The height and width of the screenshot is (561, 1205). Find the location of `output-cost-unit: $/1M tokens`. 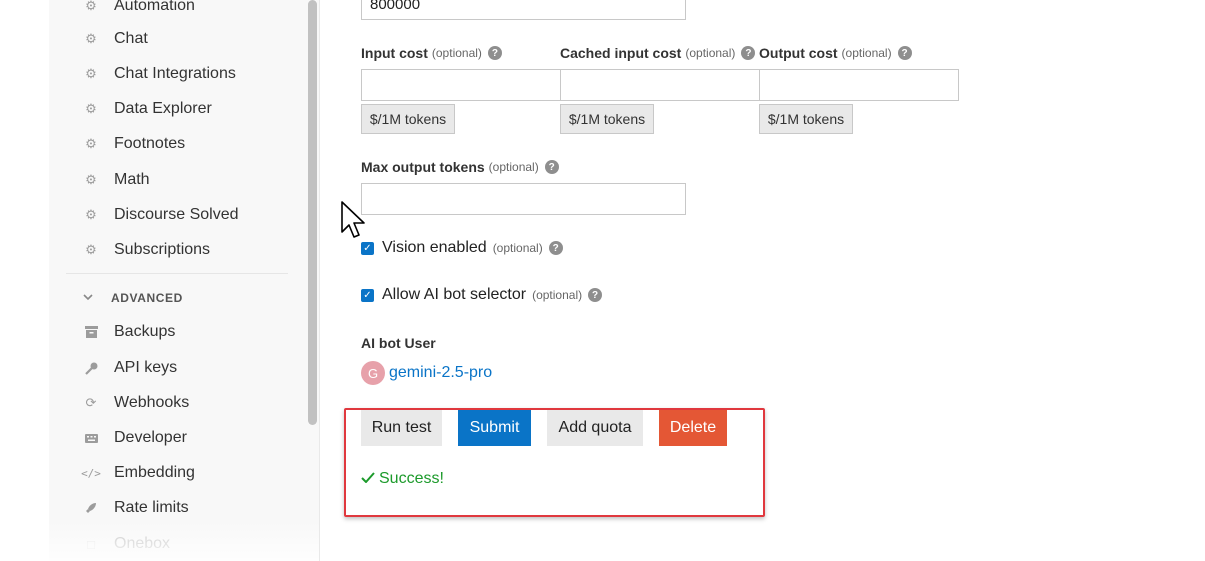

output-cost-unit: $/1M tokens is located at coordinates (806, 119).